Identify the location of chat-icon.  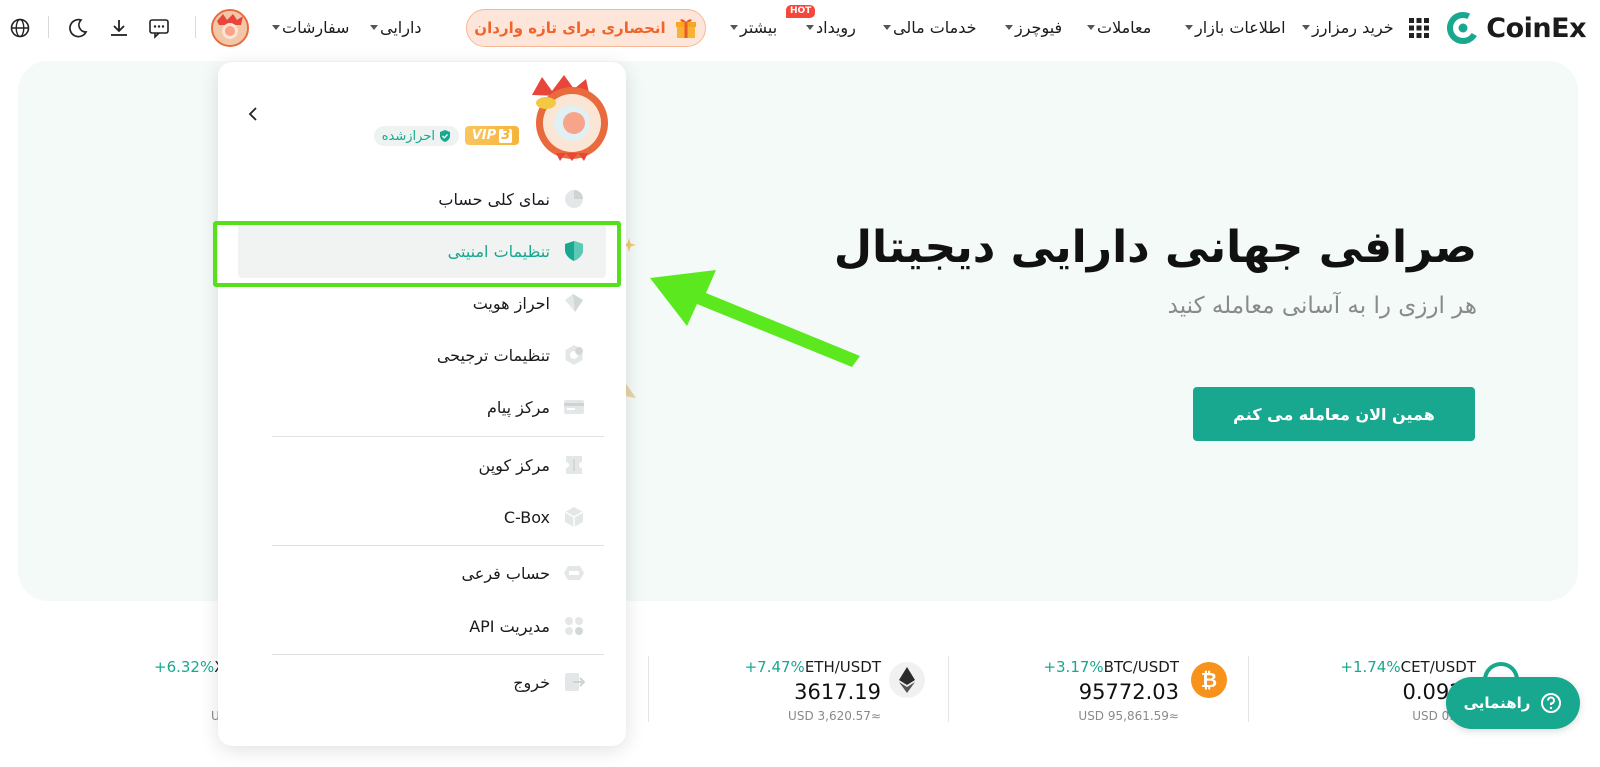
(159, 28).